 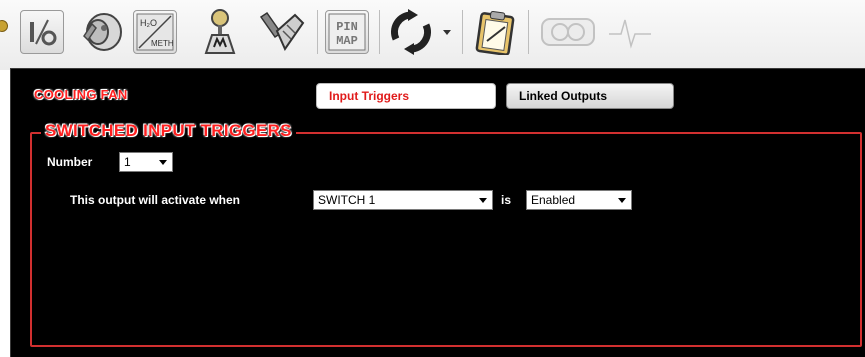 I want to click on switch-select: SWITCH 1, so click(x=403, y=200).